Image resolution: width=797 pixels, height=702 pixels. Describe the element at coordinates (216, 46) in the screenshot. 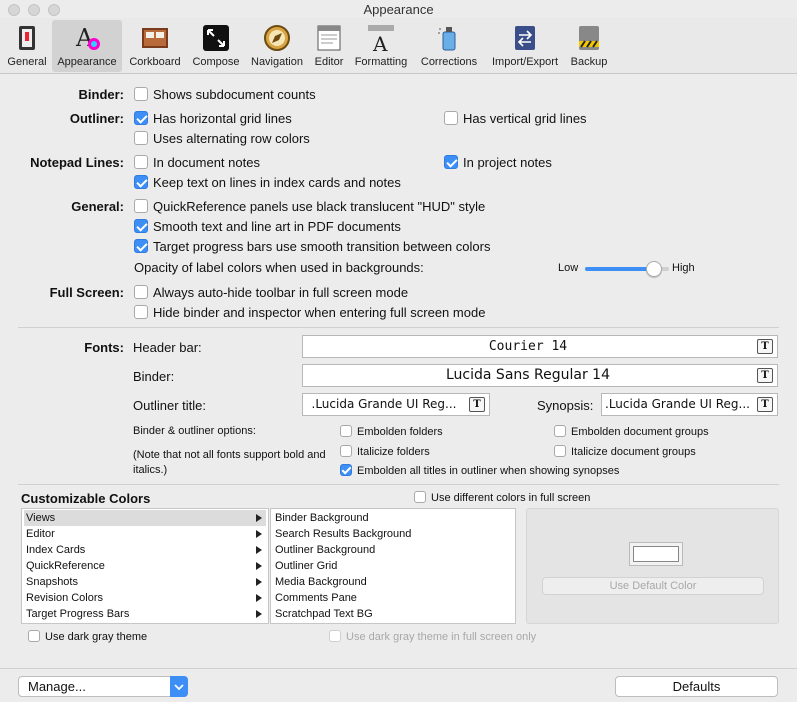

I see `tab-compose: Compose` at that location.